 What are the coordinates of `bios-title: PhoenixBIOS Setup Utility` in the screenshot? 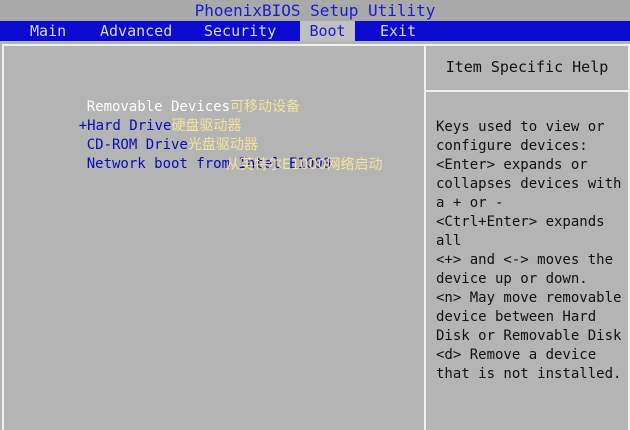 It's located at (315, 10).